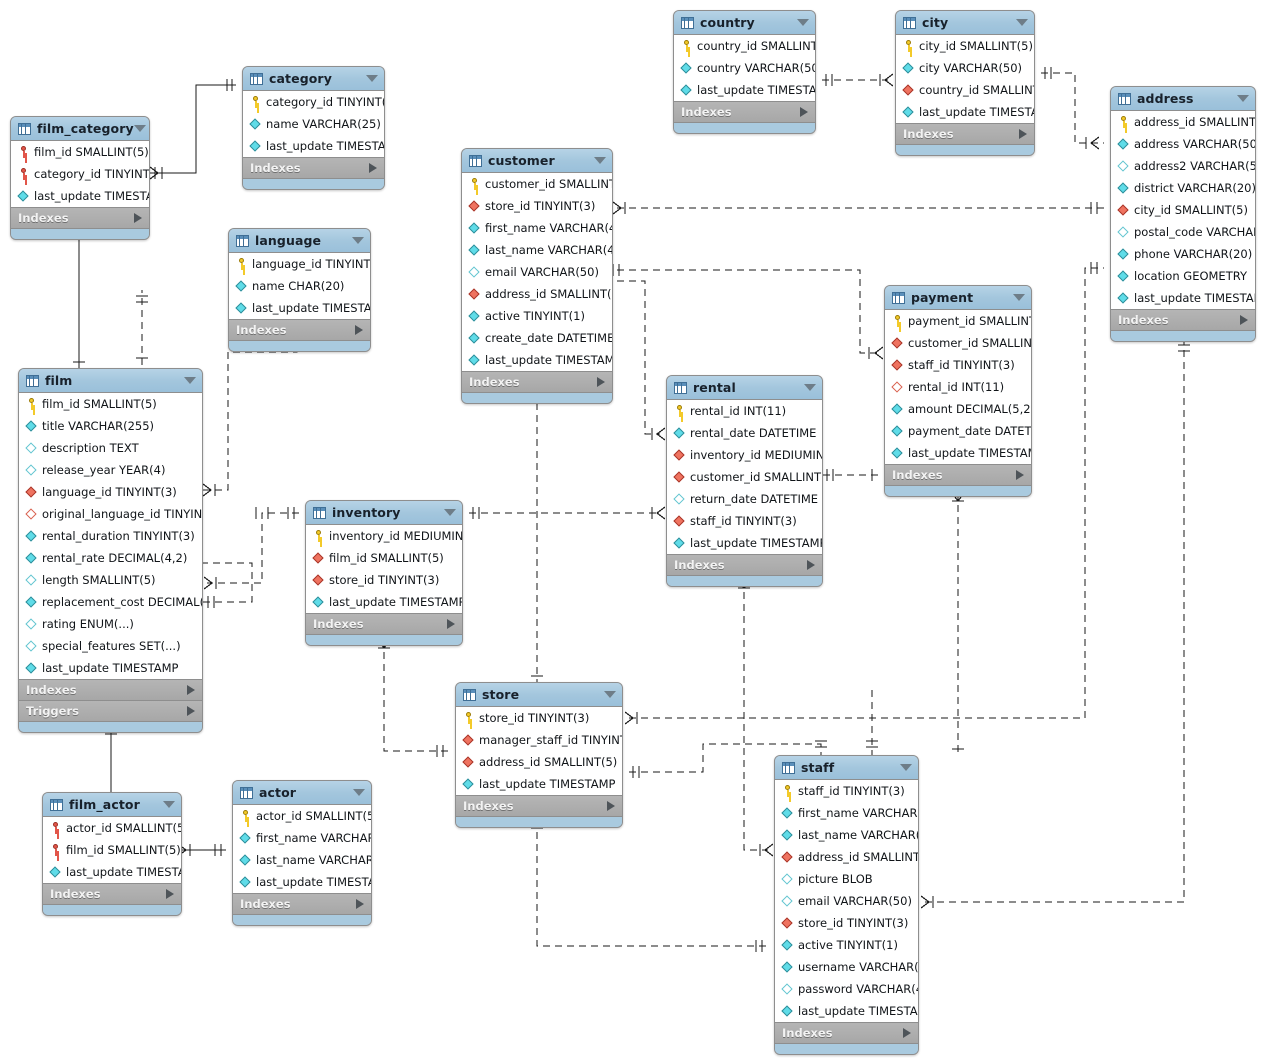  What do you see at coordinates (313, 124) in the screenshot?
I see `column-row: name VARCHAR(25)` at bounding box center [313, 124].